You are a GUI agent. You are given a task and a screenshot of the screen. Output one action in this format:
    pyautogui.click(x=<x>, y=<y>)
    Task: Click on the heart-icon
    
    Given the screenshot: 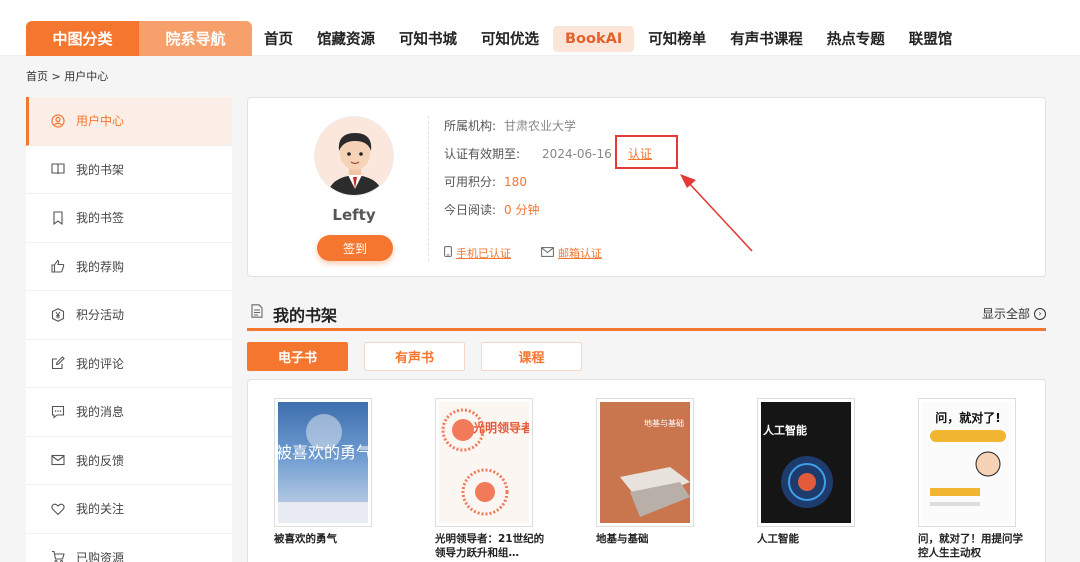 What is the action you would take?
    pyautogui.click(x=58, y=509)
    